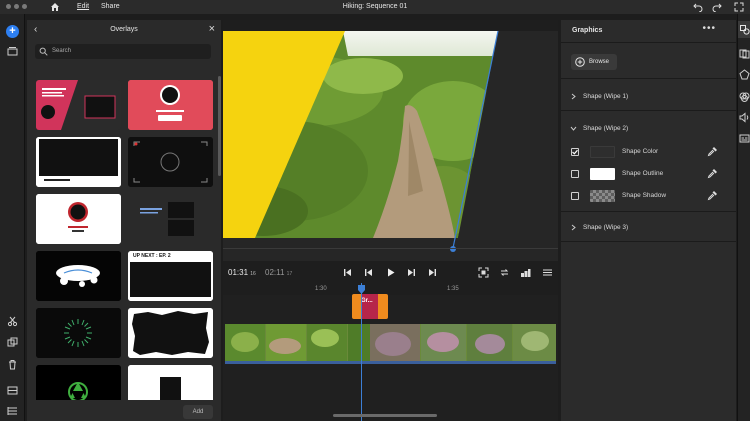 Image resolution: width=750 pixels, height=421 pixels. What do you see at coordinates (575, 152) in the screenshot?
I see `shape-color-checkbox` at bounding box center [575, 152].